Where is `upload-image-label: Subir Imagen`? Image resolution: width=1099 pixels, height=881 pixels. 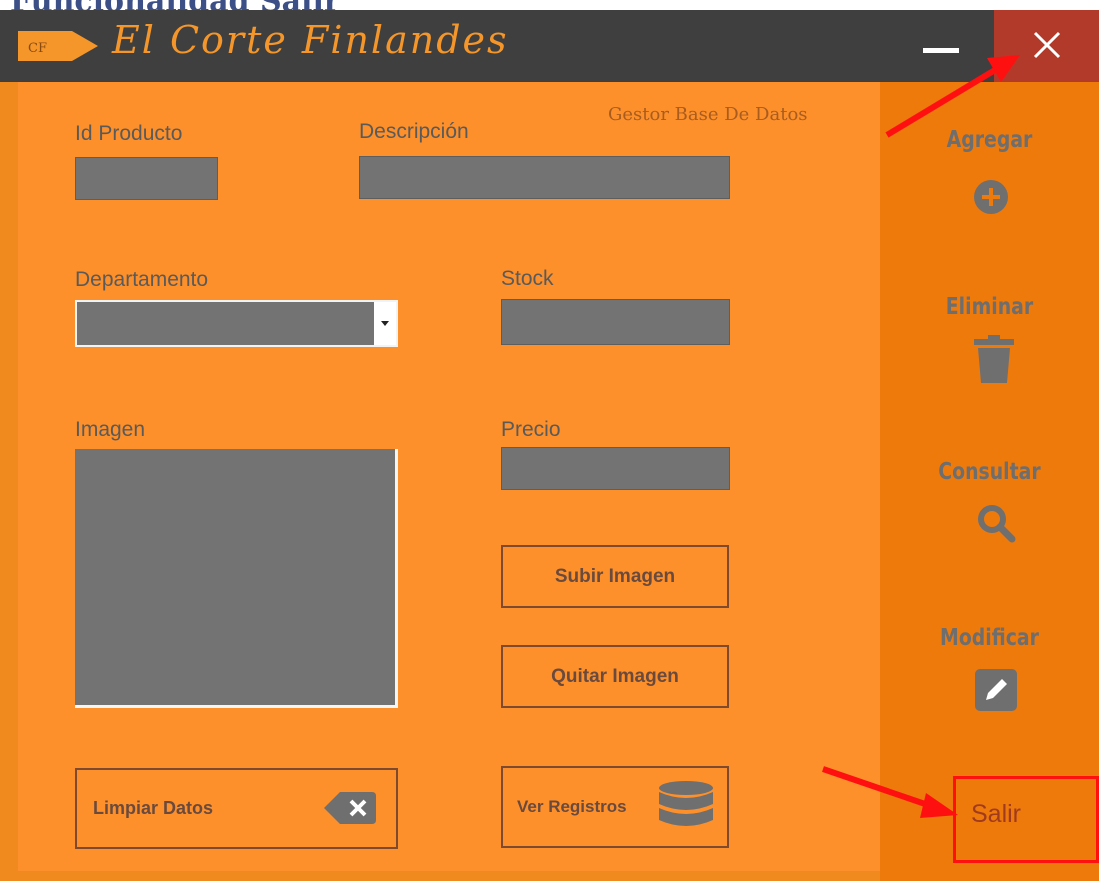
upload-image-label: Subir Imagen is located at coordinates (615, 576).